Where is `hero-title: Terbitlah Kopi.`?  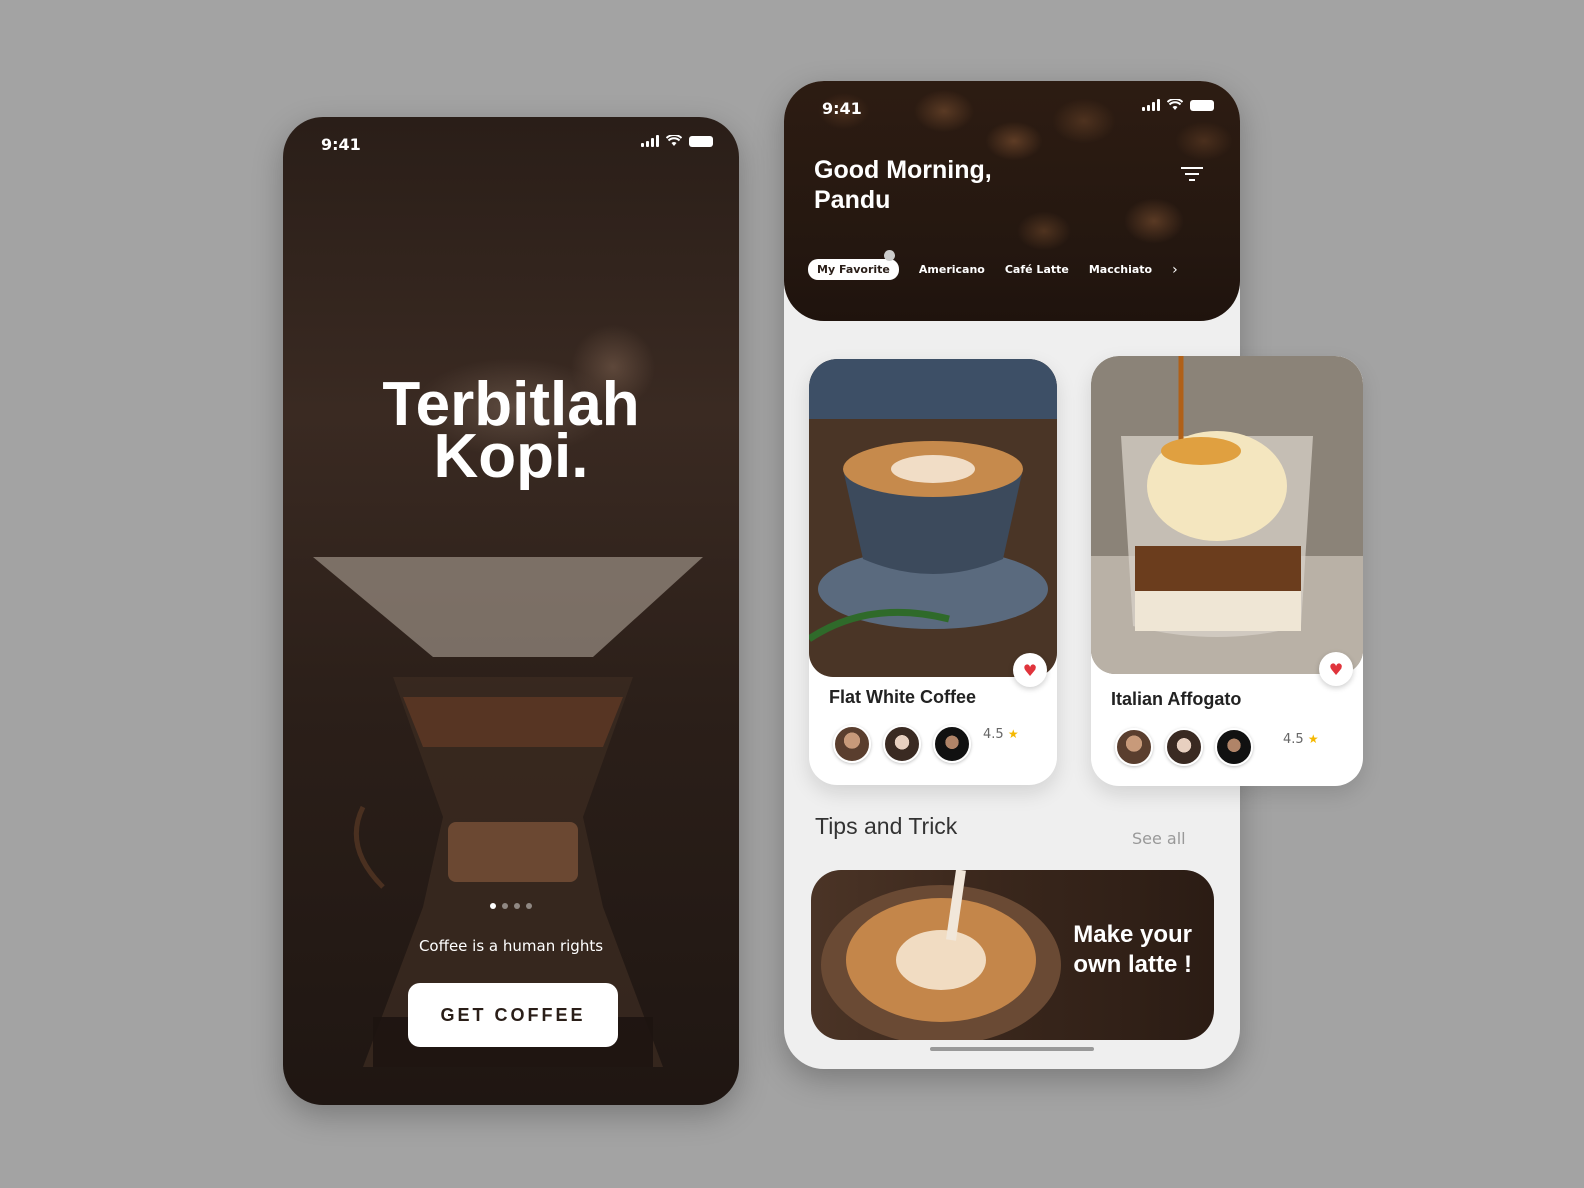
hero-title: Terbitlah Kopi. is located at coordinates (511, 432).